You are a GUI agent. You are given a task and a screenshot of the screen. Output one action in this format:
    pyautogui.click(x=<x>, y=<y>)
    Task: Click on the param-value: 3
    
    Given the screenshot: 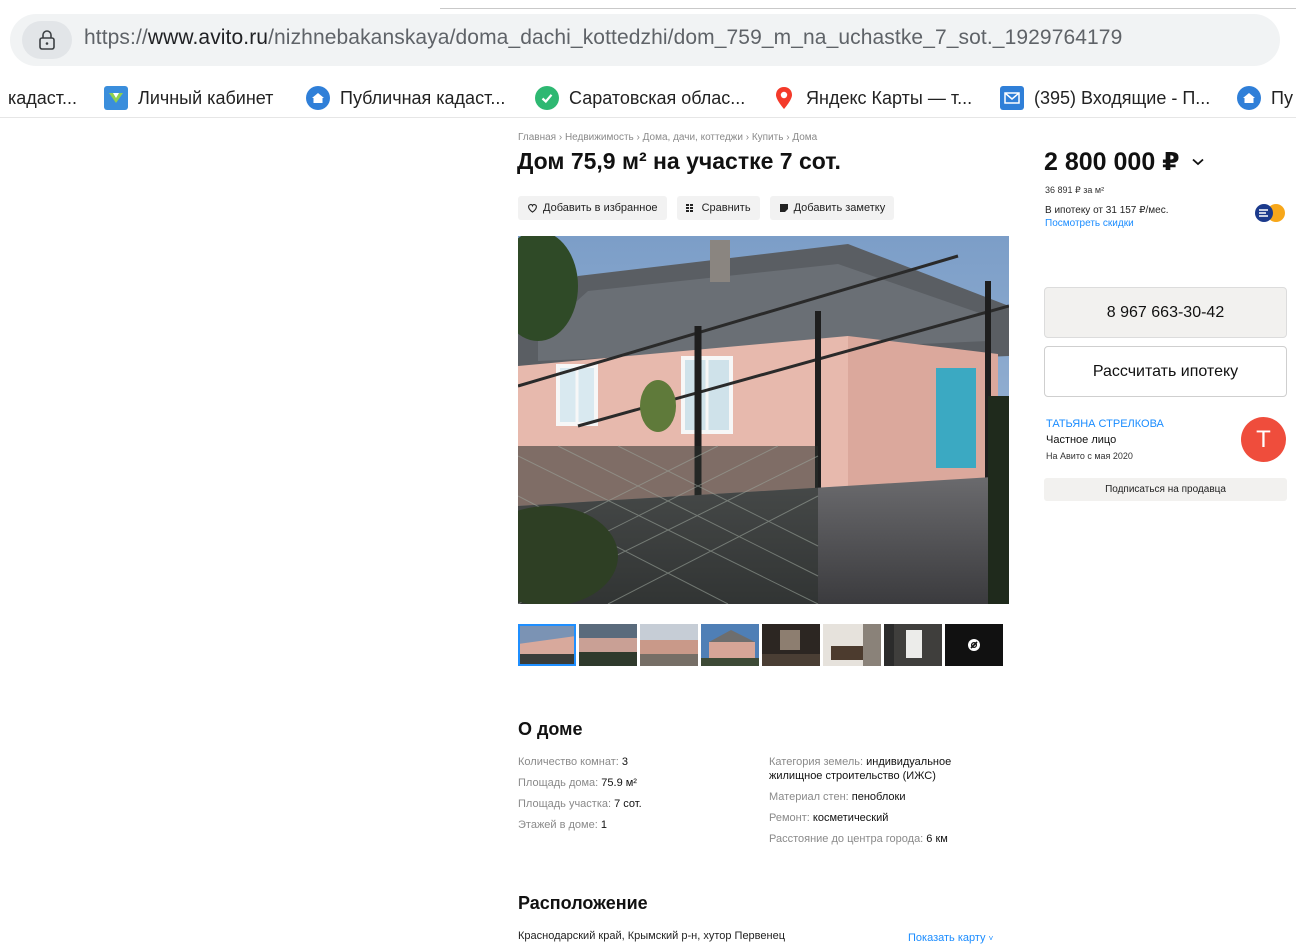 What is the action you would take?
    pyautogui.click(x=624, y=762)
    